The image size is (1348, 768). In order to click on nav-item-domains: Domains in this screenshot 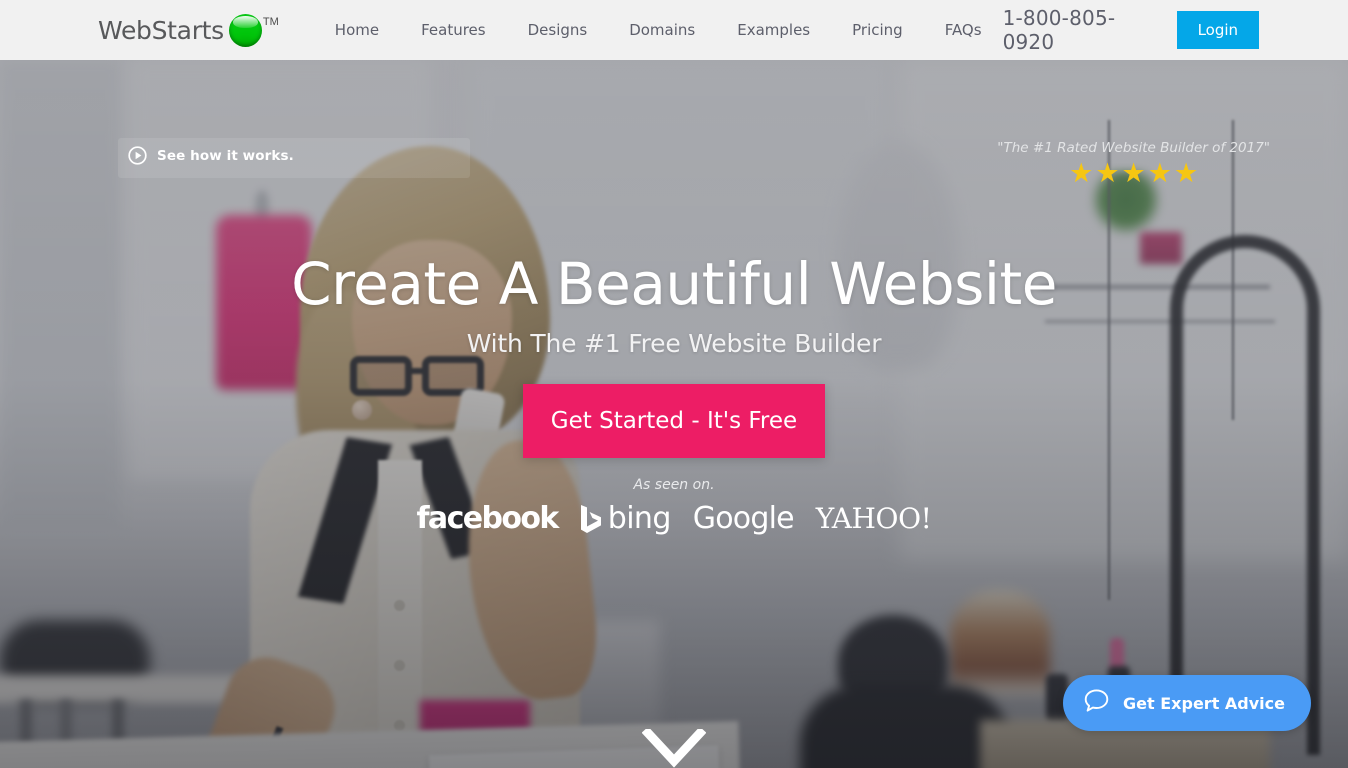, I will do `click(662, 30)`.